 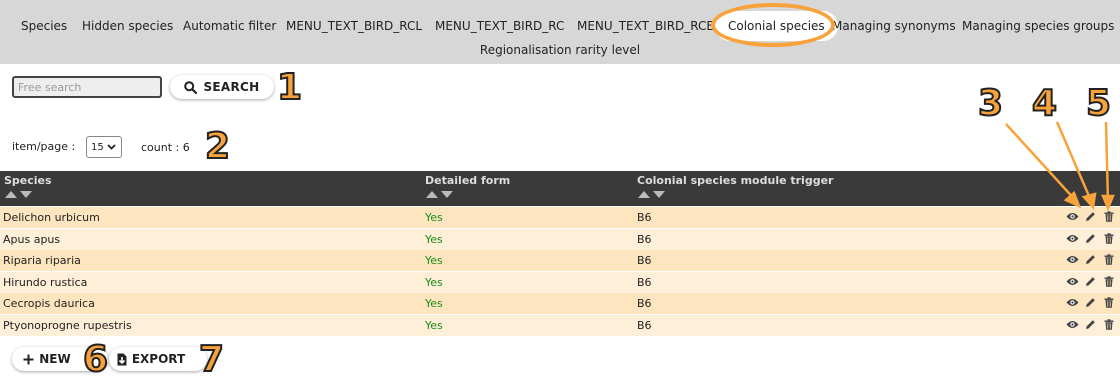 I want to click on sort-controls-detailed-form, so click(x=439, y=194).